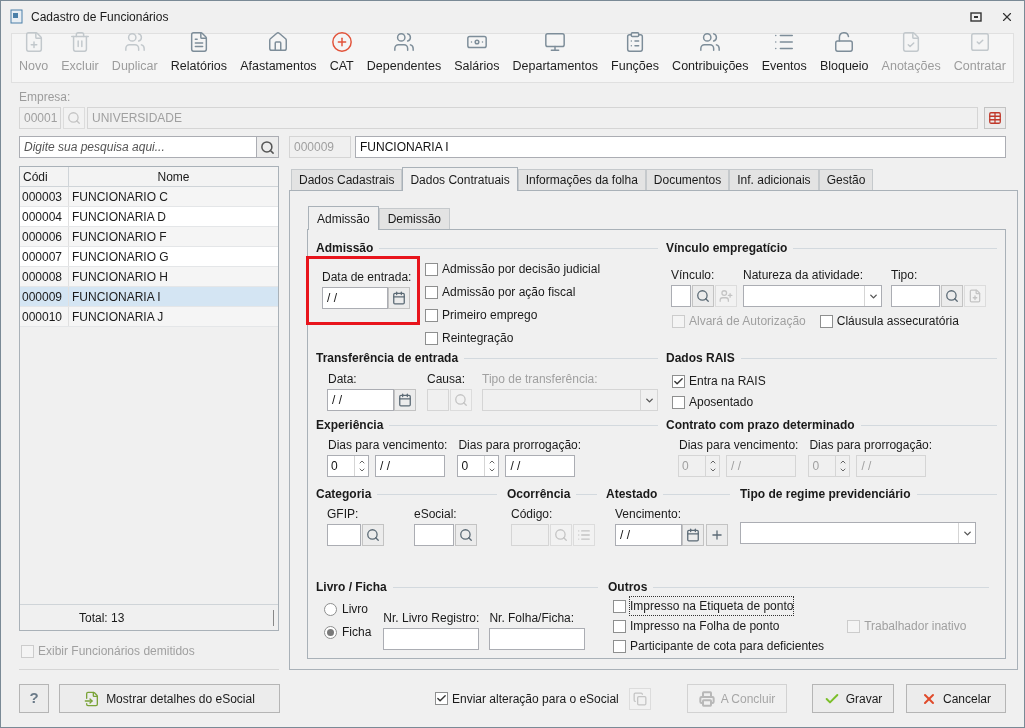 Image resolution: width=1025 pixels, height=728 pixels. I want to click on radio-label: Livro, so click(355, 609).